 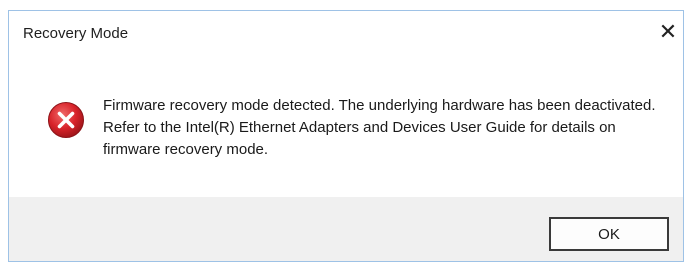 What do you see at coordinates (76, 33) in the screenshot?
I see `dialog-title: Recovery Mode` at bounding box center [76, 33].